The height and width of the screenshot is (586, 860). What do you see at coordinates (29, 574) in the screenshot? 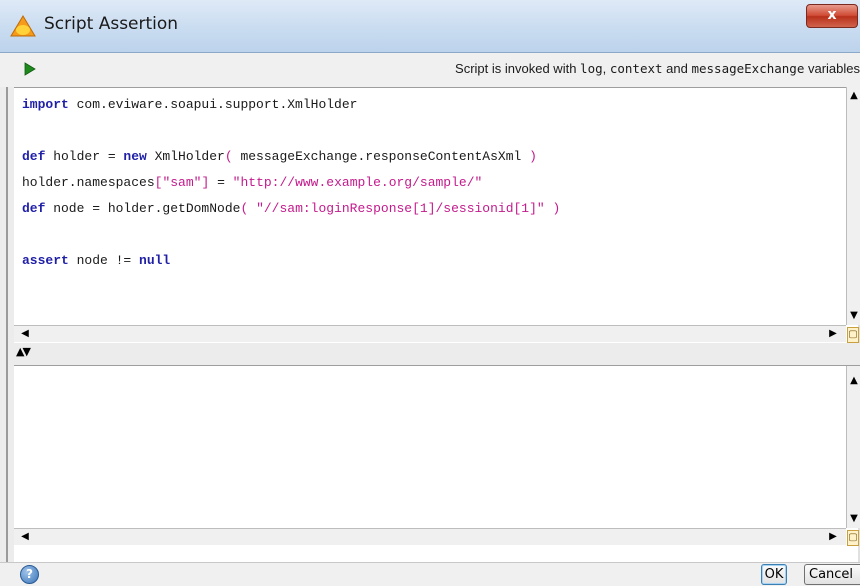
I see `help-icon: ?` at bounding box center [29, 574].